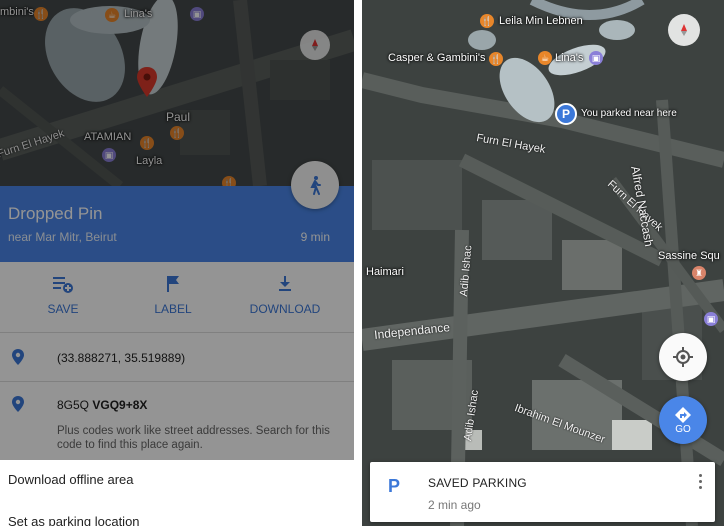 This screenshot has height=526, width=724. I want to click on landmark-icon: ♜, so click(699, 273).